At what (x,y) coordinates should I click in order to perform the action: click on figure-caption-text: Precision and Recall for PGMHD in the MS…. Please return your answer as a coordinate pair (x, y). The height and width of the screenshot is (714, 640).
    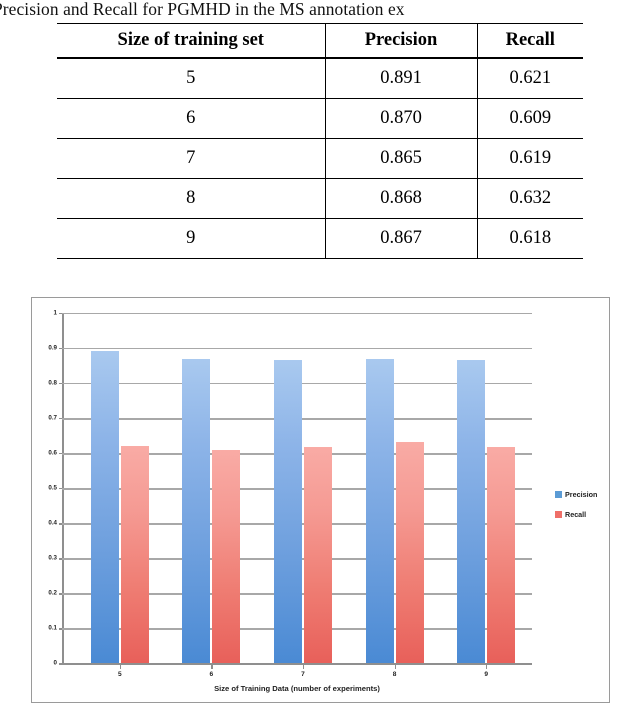
    Looking at the image, I should click on (202, 9).